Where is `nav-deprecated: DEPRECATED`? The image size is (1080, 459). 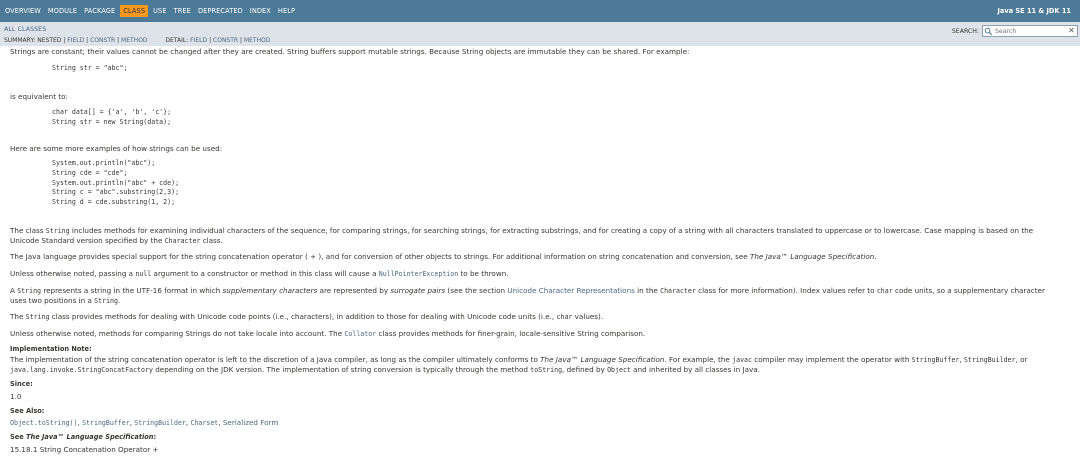 nav-deprecated: DEPRECATED is located at coordinates (220, 11).